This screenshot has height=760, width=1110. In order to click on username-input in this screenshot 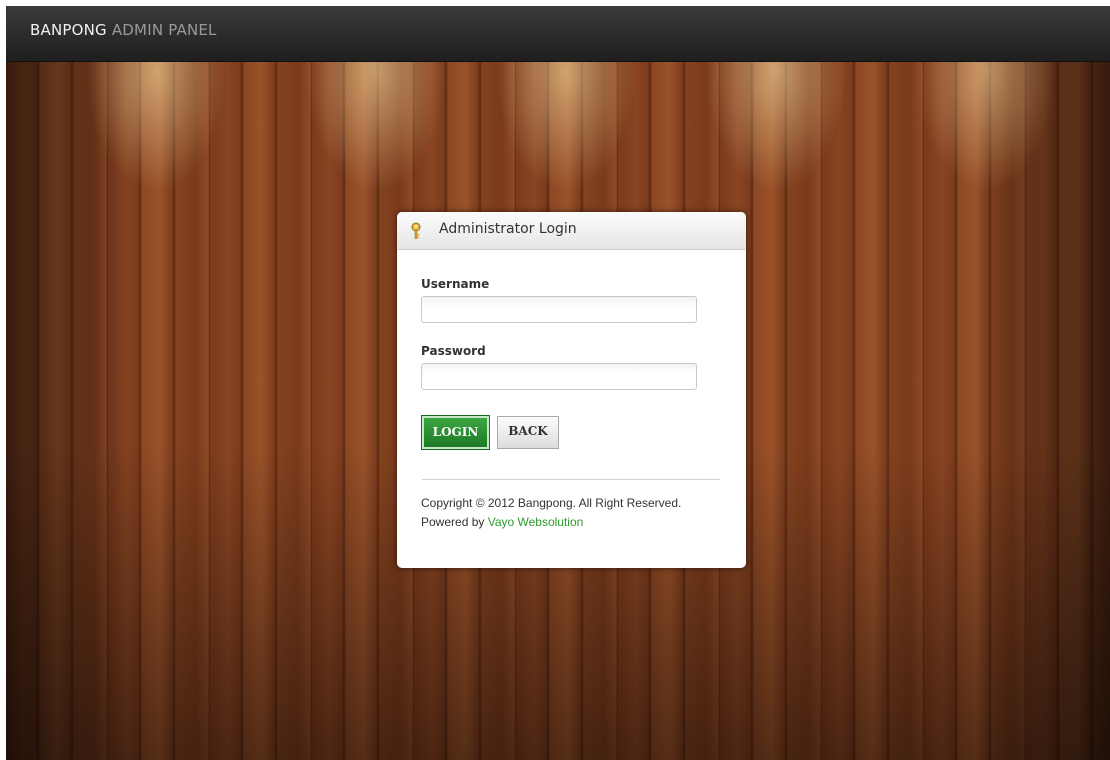, I will do `click(559, 309)`.